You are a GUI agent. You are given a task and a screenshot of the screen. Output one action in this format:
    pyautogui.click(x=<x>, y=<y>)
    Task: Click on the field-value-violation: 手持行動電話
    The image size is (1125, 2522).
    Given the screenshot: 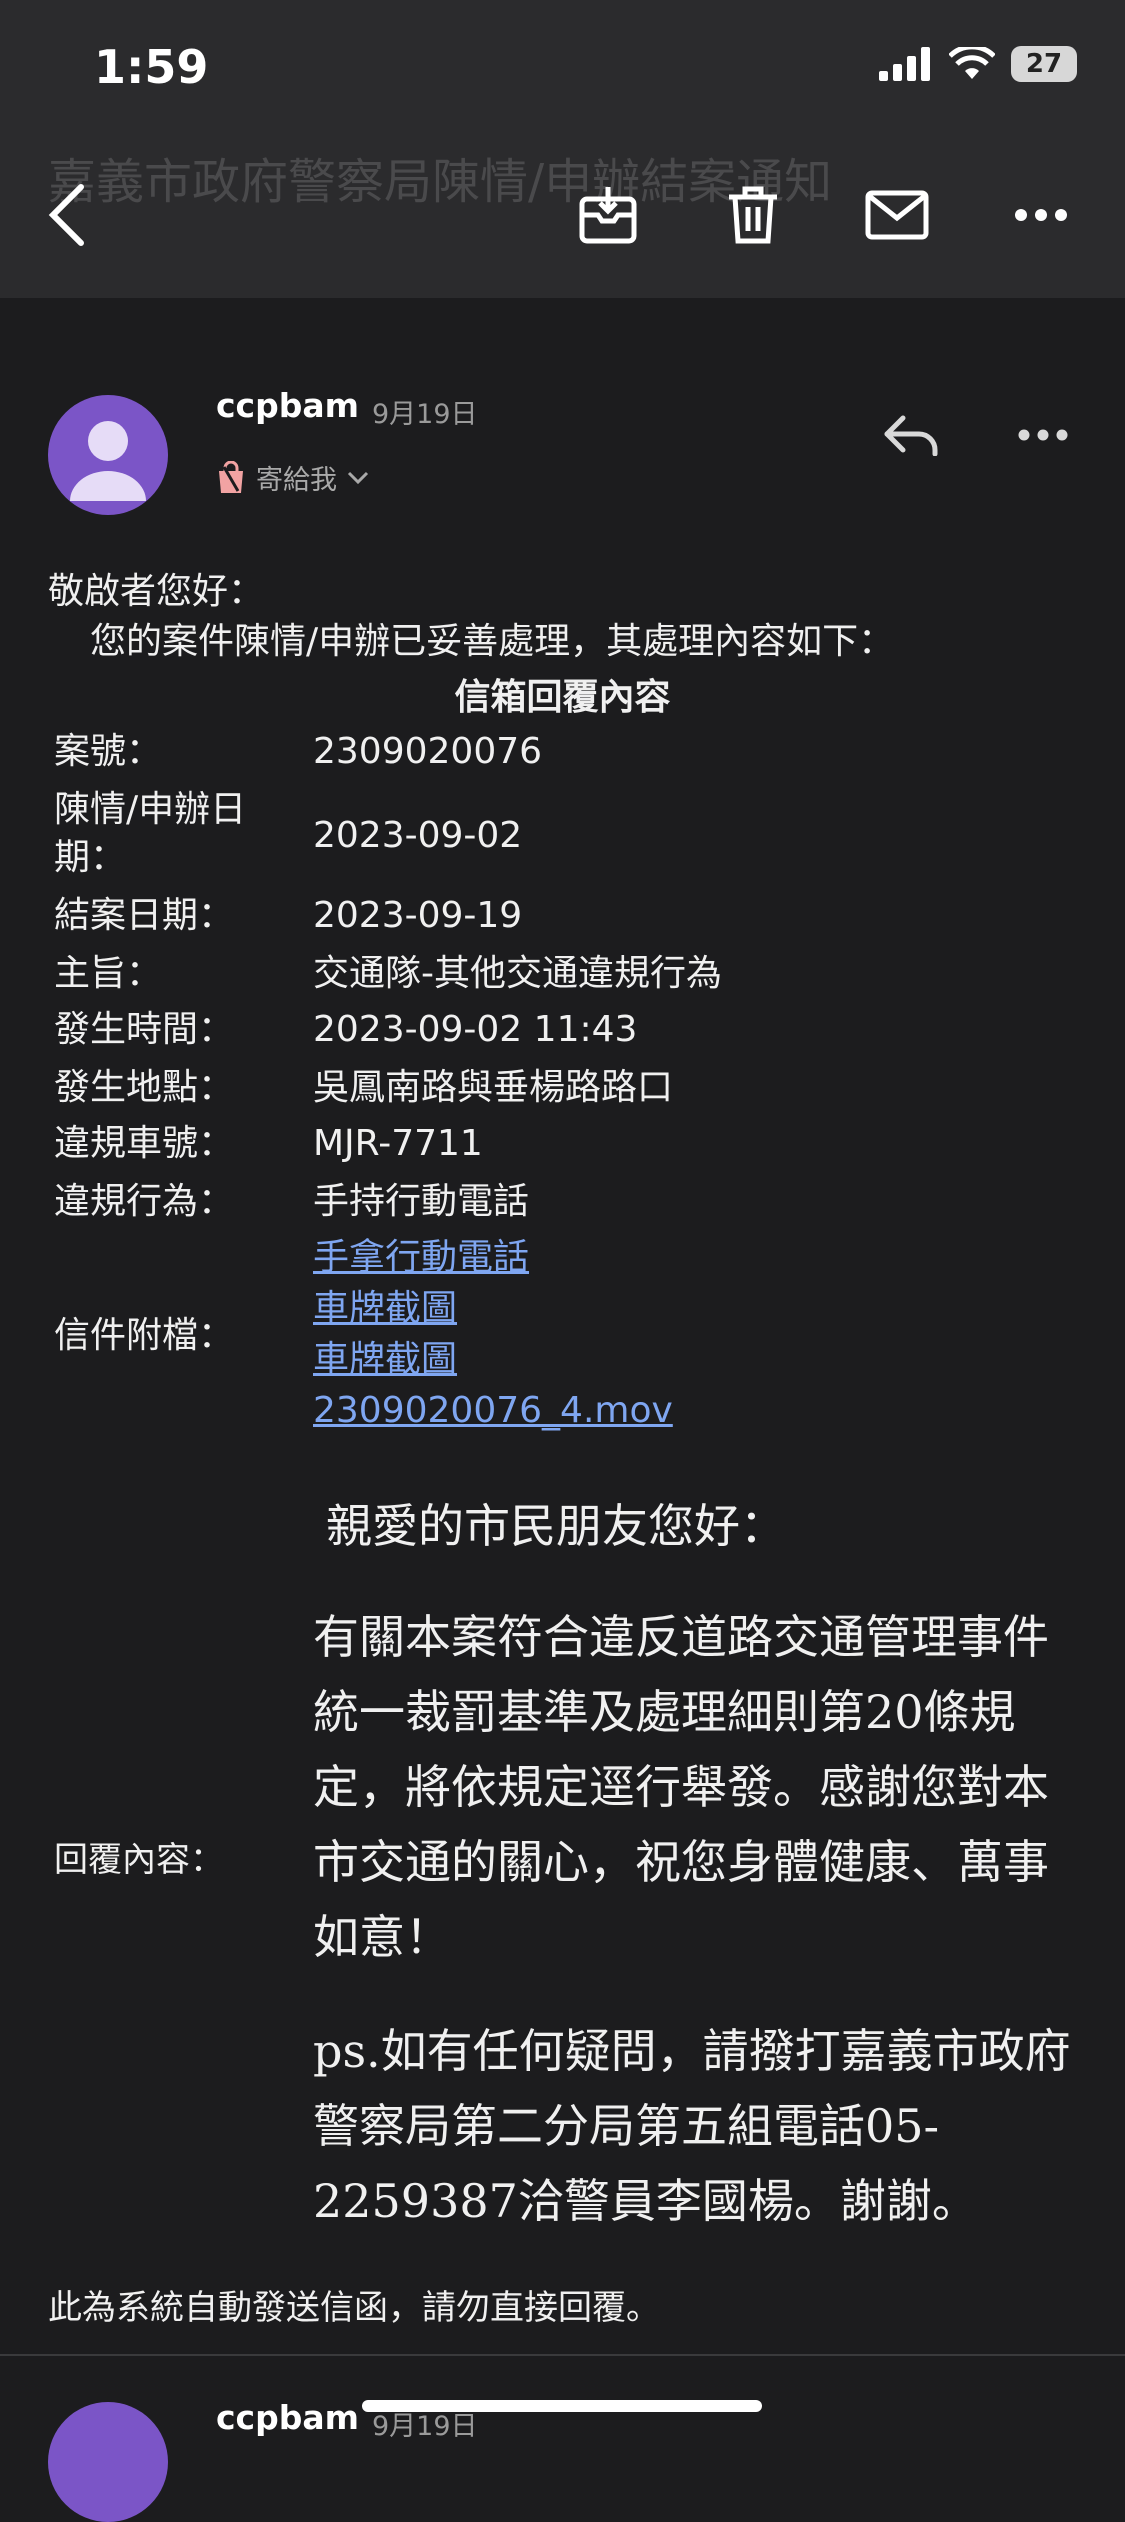 What is the action you would take?
    pyautogui.click(x=421, y=1201)
    